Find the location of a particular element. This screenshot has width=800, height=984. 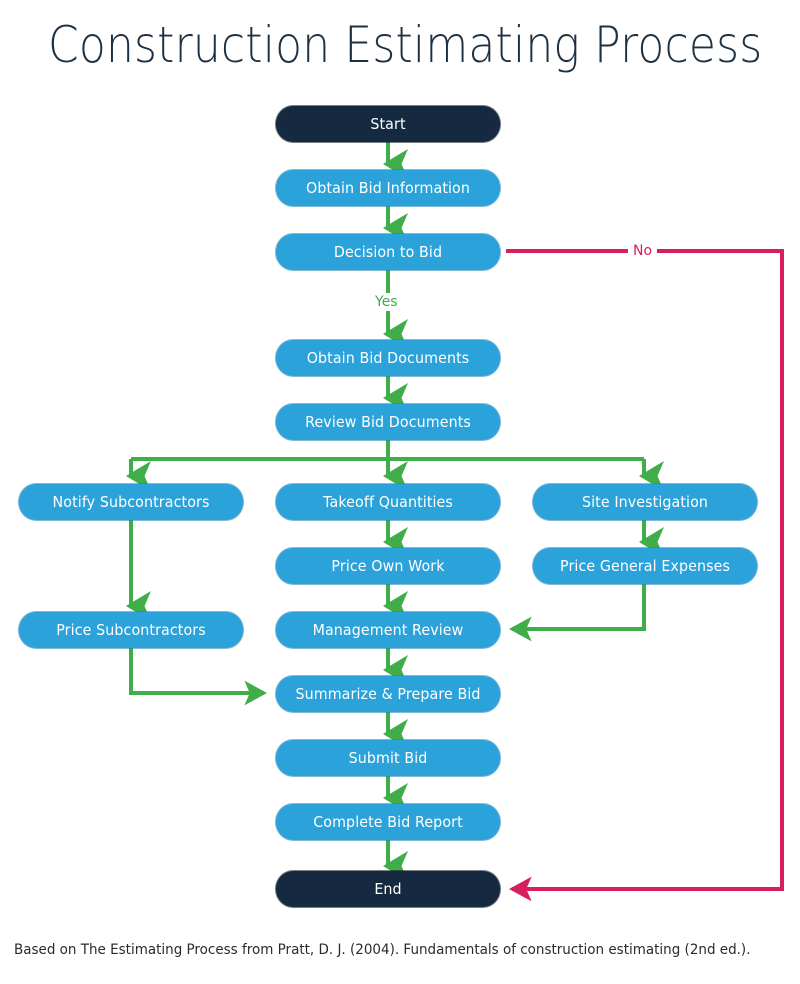

node-obtain-bid-information: Obtain Bid Information is located at coordinates (388, 188).